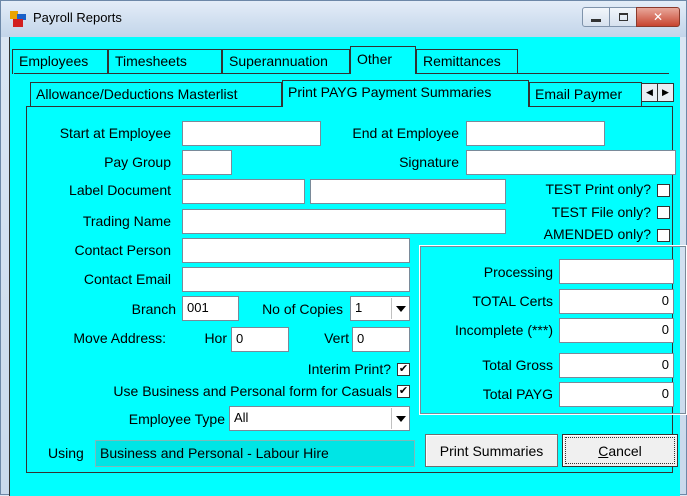 This screenshot has height=496, width=687. I want to click on vert-label: Vert, so click(336, 338).